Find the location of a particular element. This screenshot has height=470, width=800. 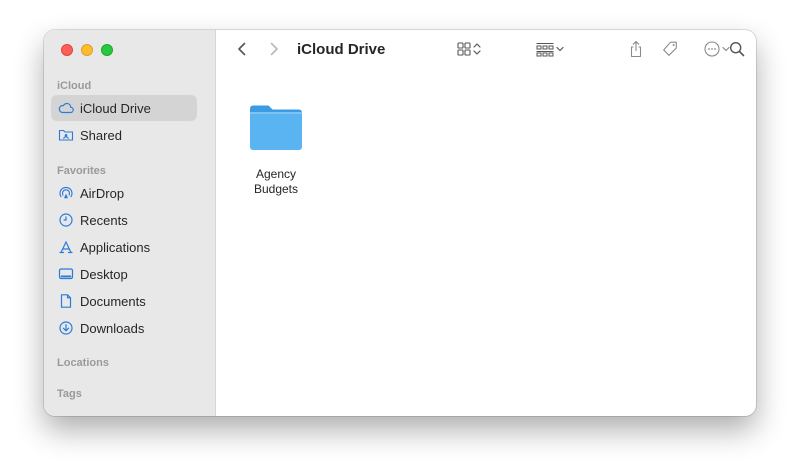

sidebar-item-label: Recents is located at coordinates (104, 220).